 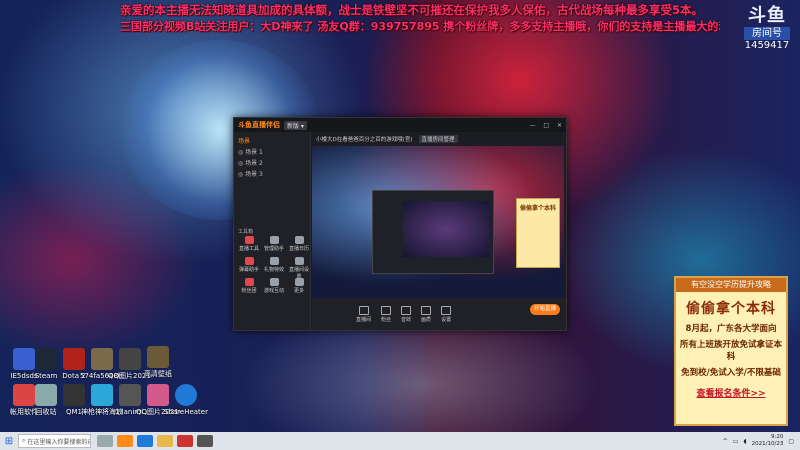 What do you see at coordinates (736, 441) in the screenshot?
I see `network-icon: ▭` at bounding box center [736, 441].